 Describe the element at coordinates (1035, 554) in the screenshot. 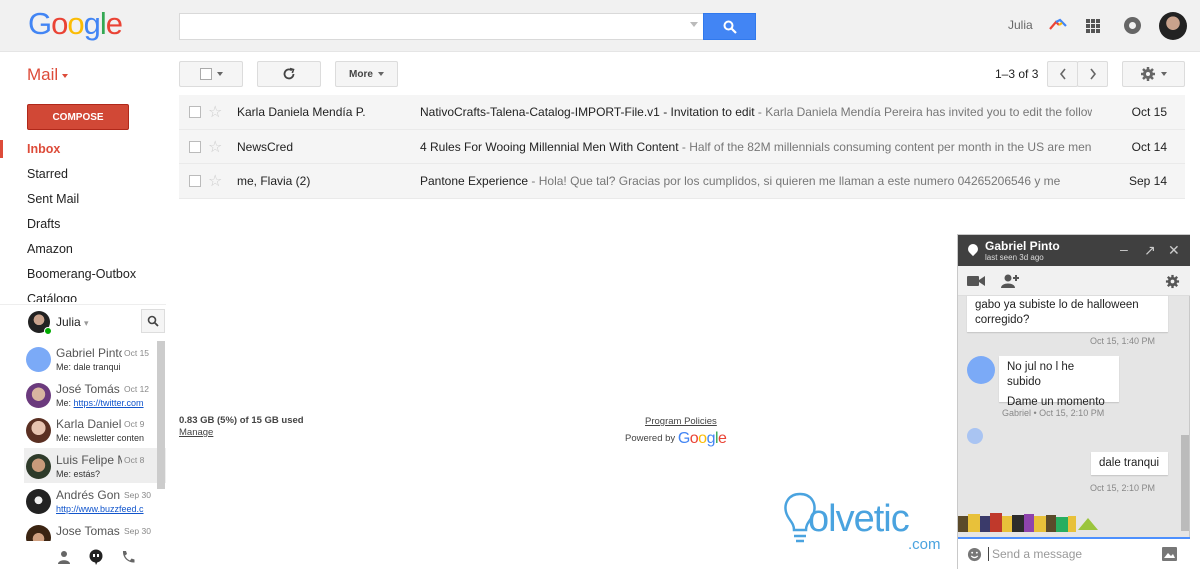

I see `chat-input-placeholder: Send a message` at that location.